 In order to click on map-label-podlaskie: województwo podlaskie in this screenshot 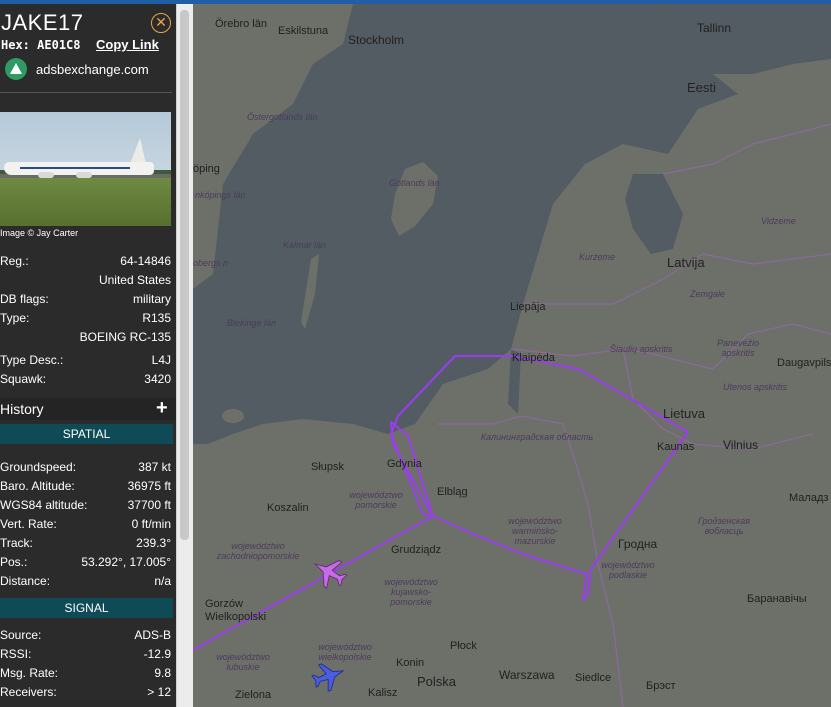, I will do `click(628, 570)`.